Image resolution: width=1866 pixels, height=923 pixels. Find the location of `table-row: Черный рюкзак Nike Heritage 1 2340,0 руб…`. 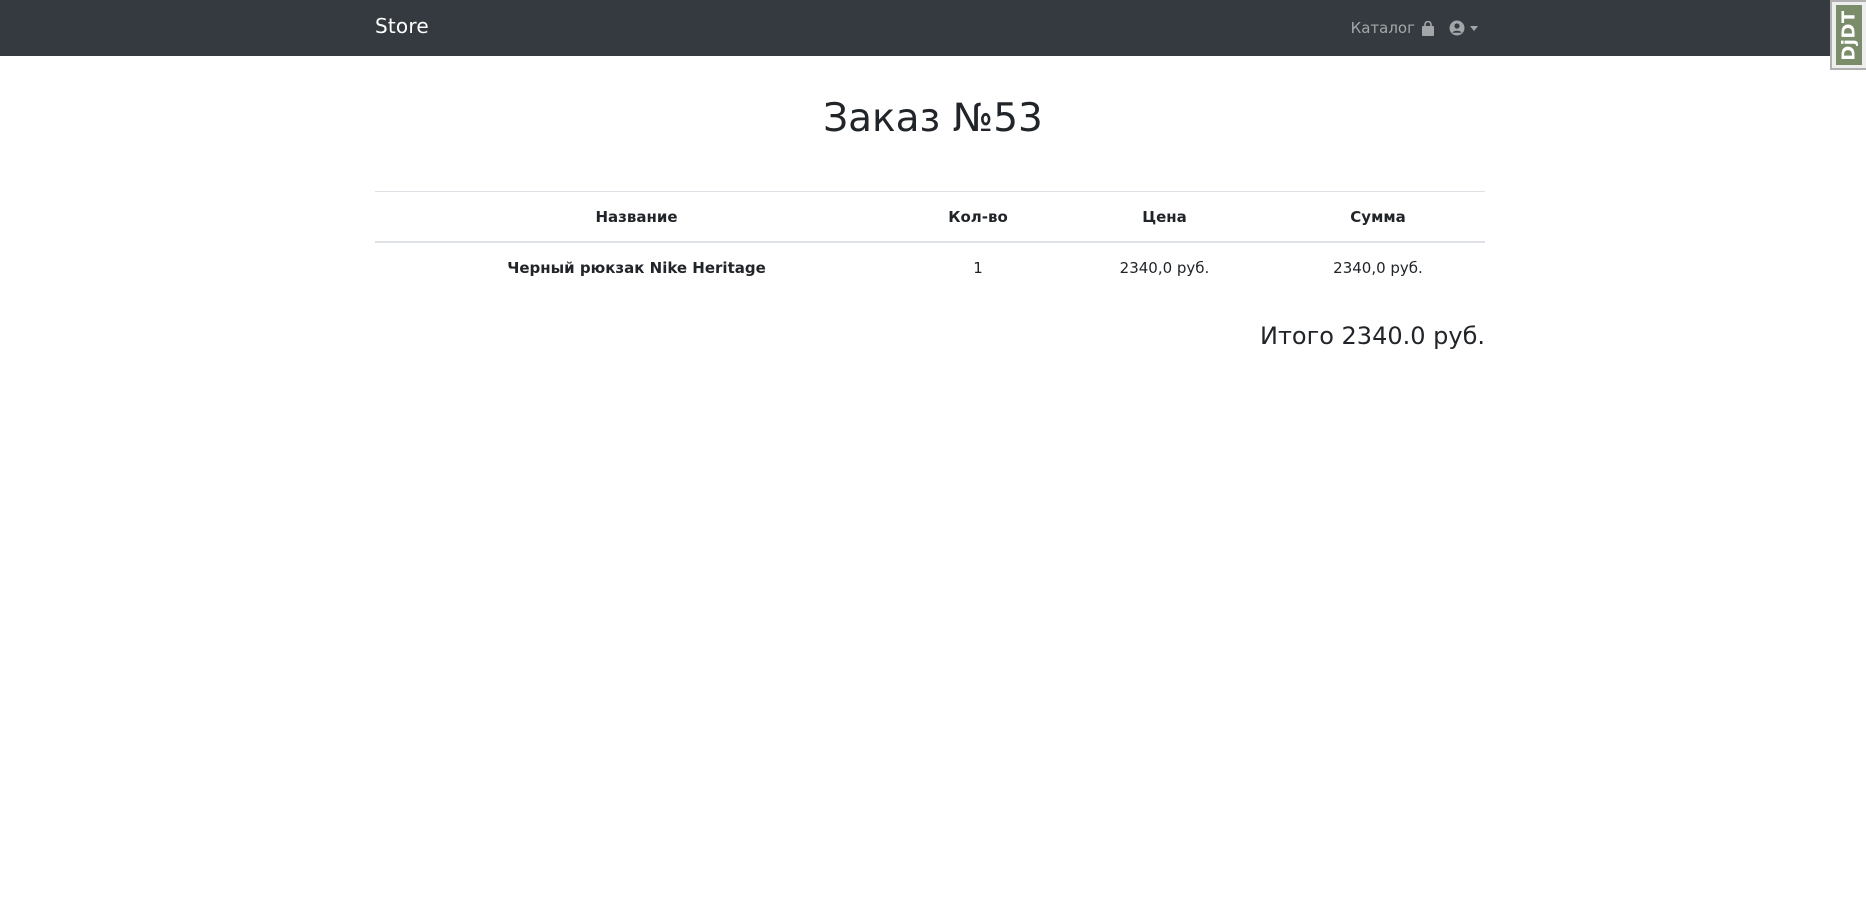

table-row: Черный рюкзак Nike Heritage 1 2340,0 руб… is located at coordinates (930, 267).